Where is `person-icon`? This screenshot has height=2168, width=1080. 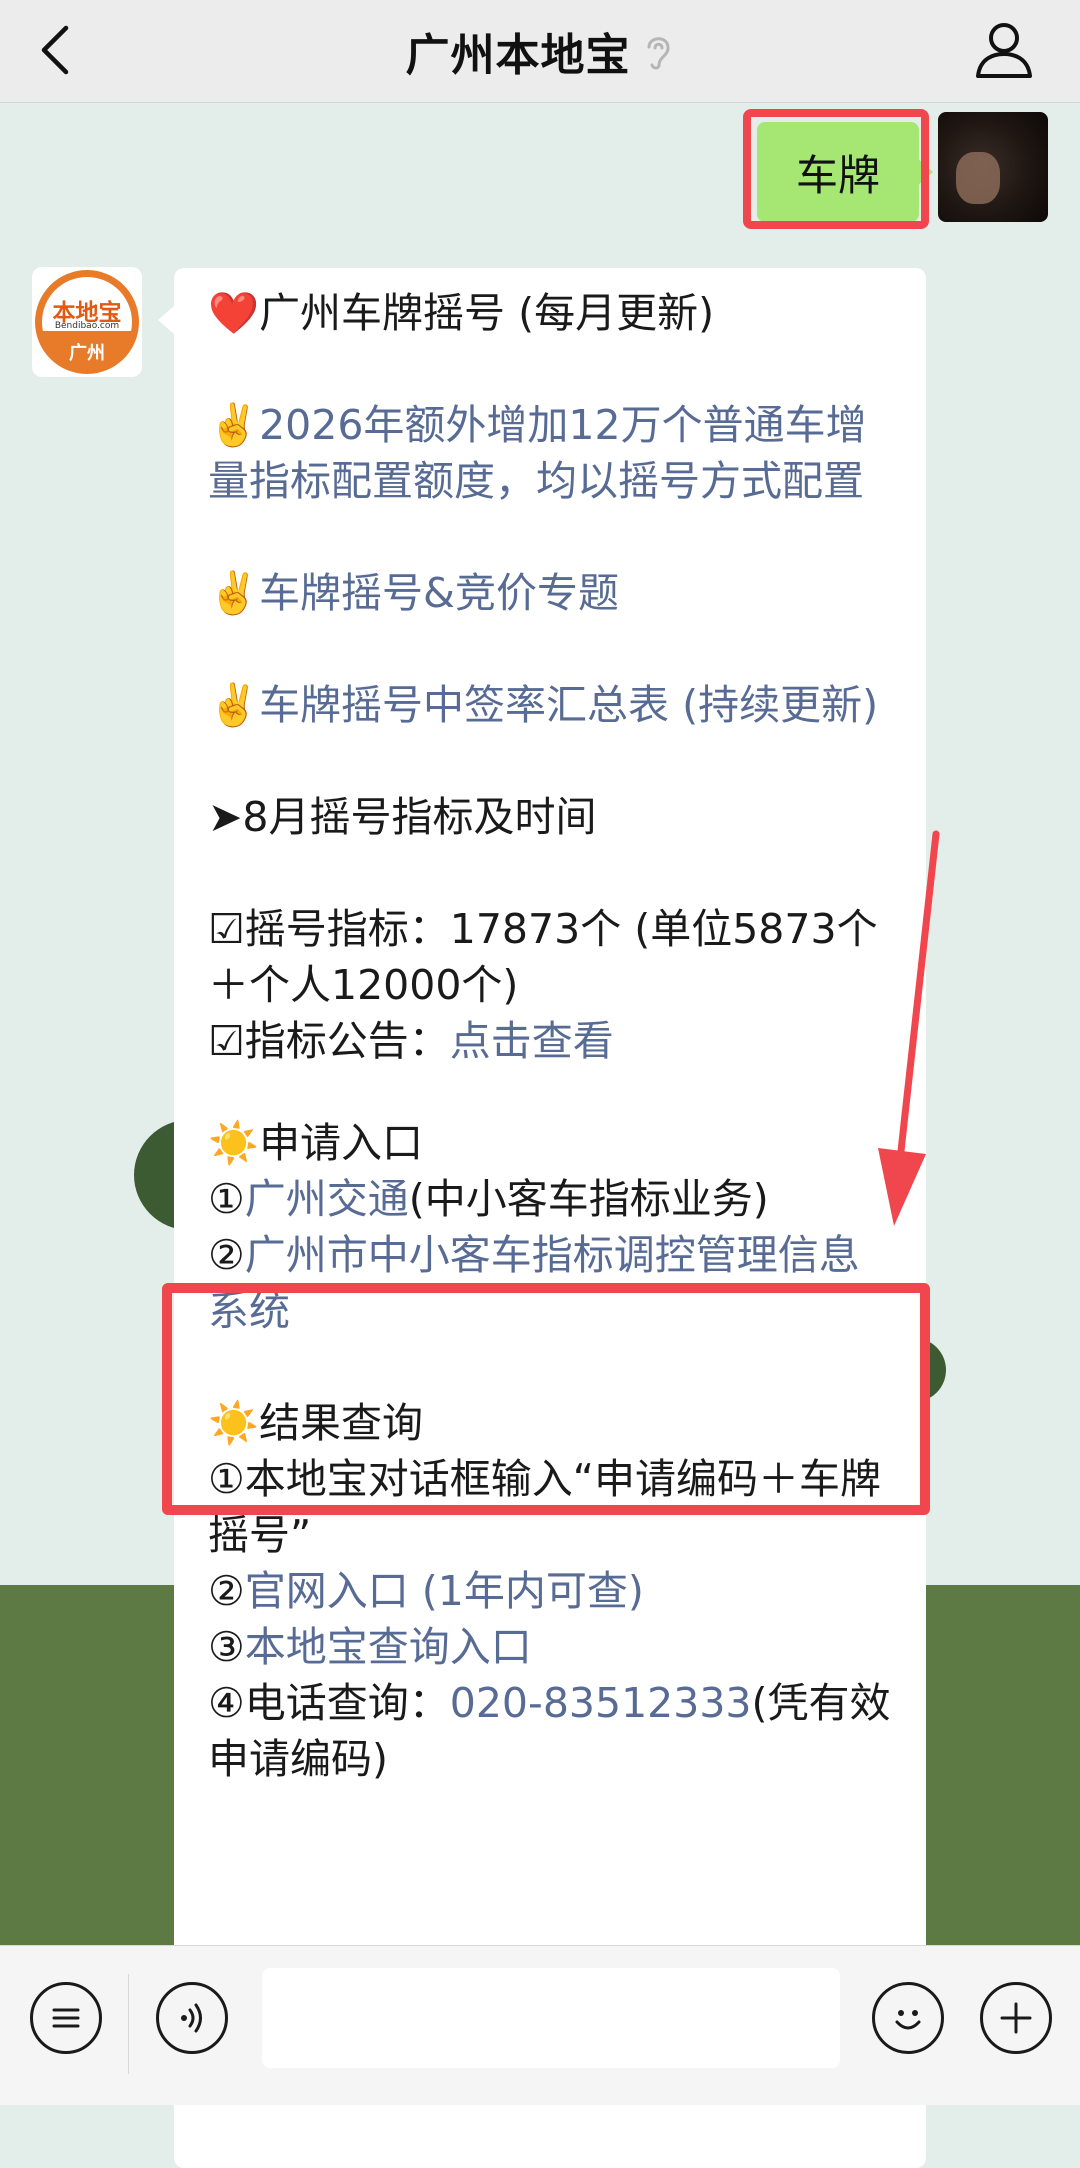 person-icon is located at coordinates (1004, 50).